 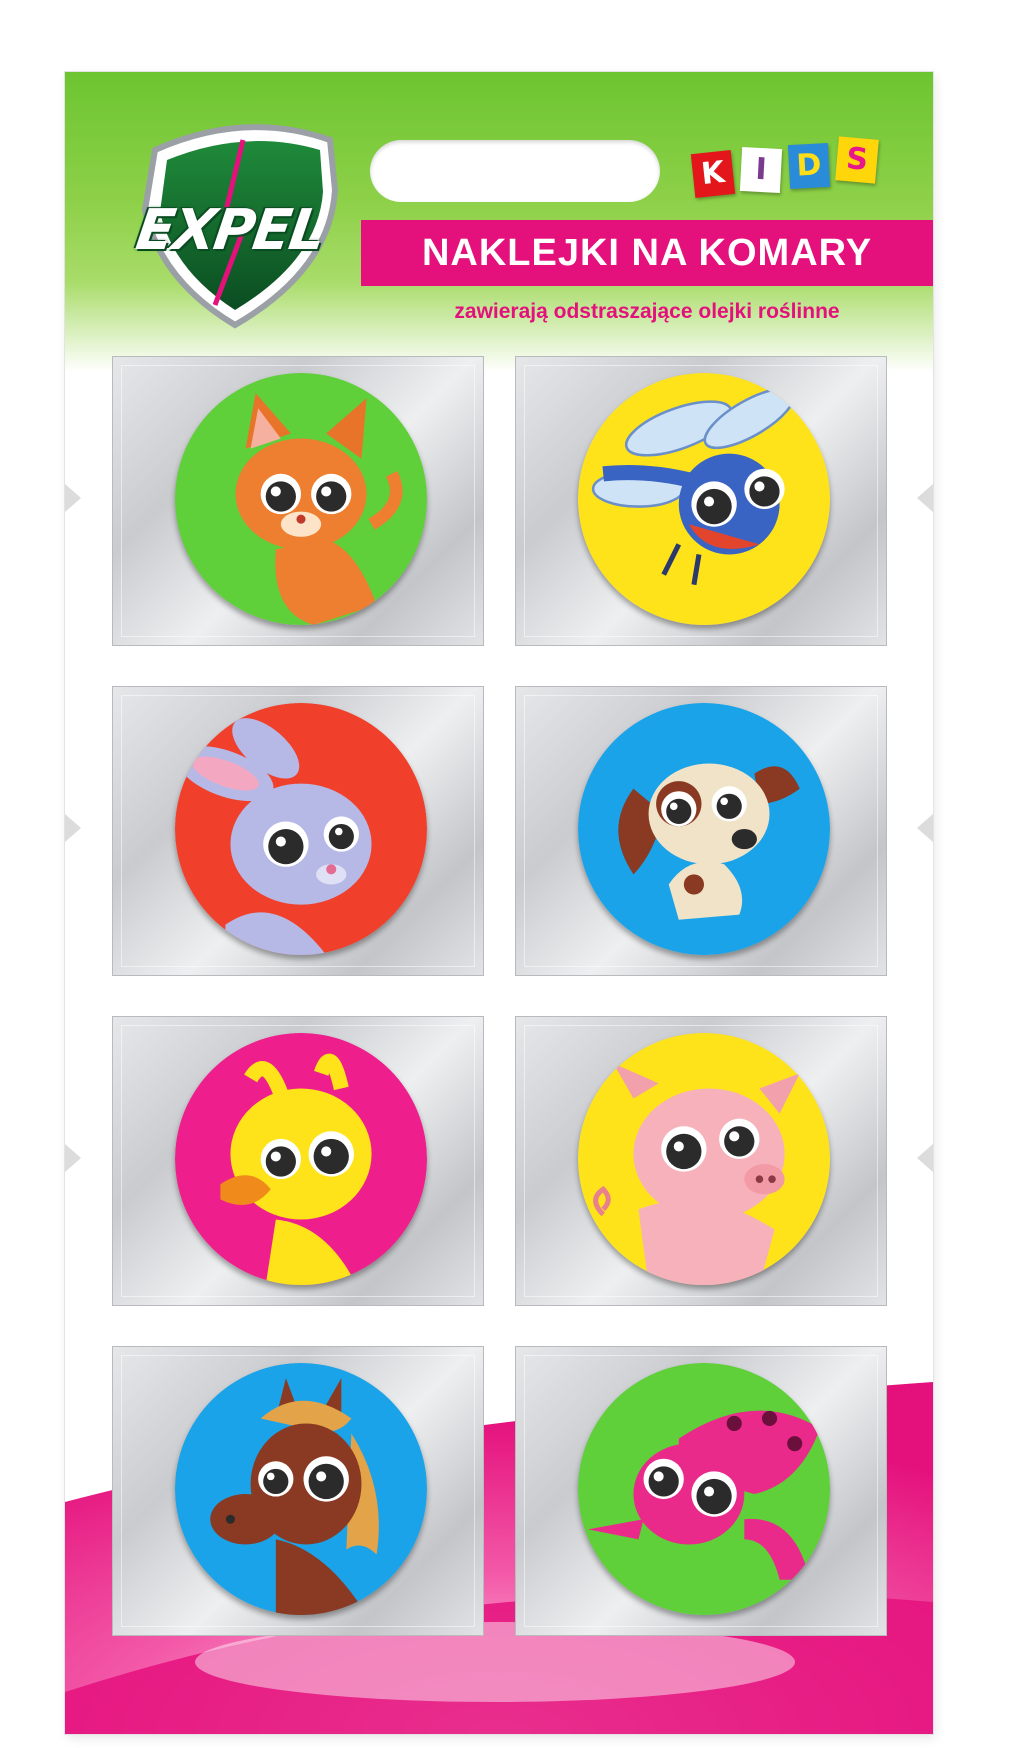 I want to click on piglet-icon, so click(x=704, y=1159).